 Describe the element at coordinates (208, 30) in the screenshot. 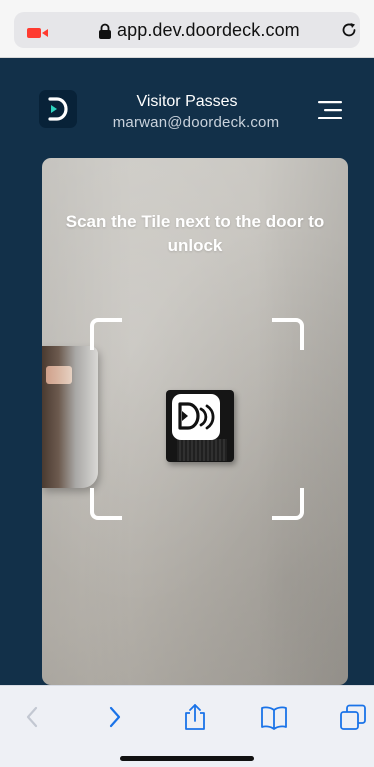

I see `url-text: app.dev.doordeck.com` at that location.